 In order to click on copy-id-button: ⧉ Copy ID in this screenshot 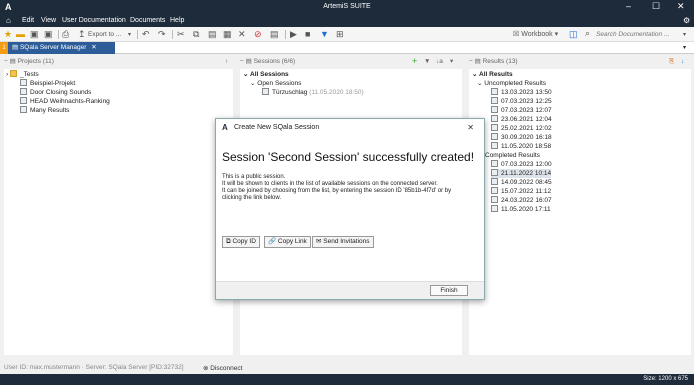, I will do `click(241, 242)`.